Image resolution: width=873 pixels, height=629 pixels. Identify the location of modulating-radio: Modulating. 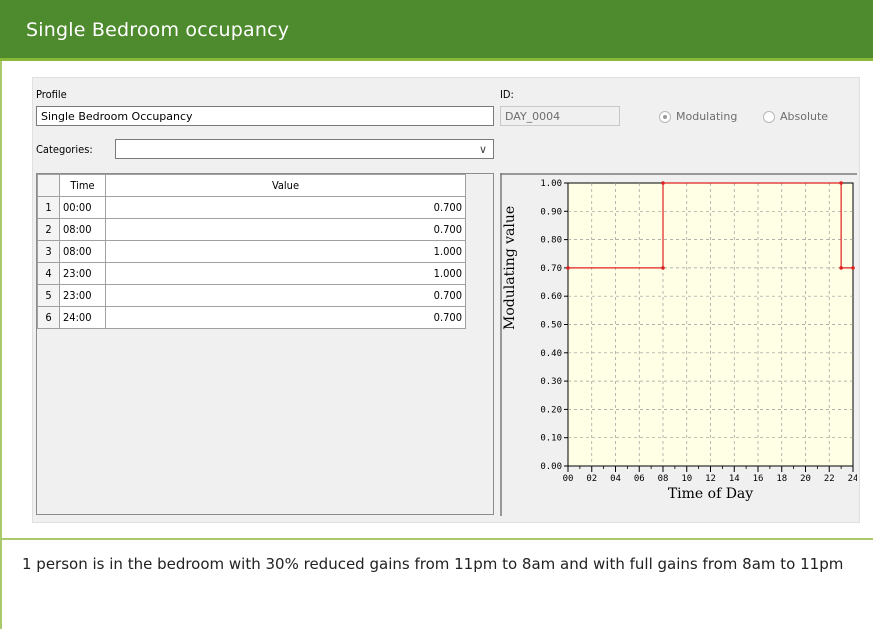
(698, 116).